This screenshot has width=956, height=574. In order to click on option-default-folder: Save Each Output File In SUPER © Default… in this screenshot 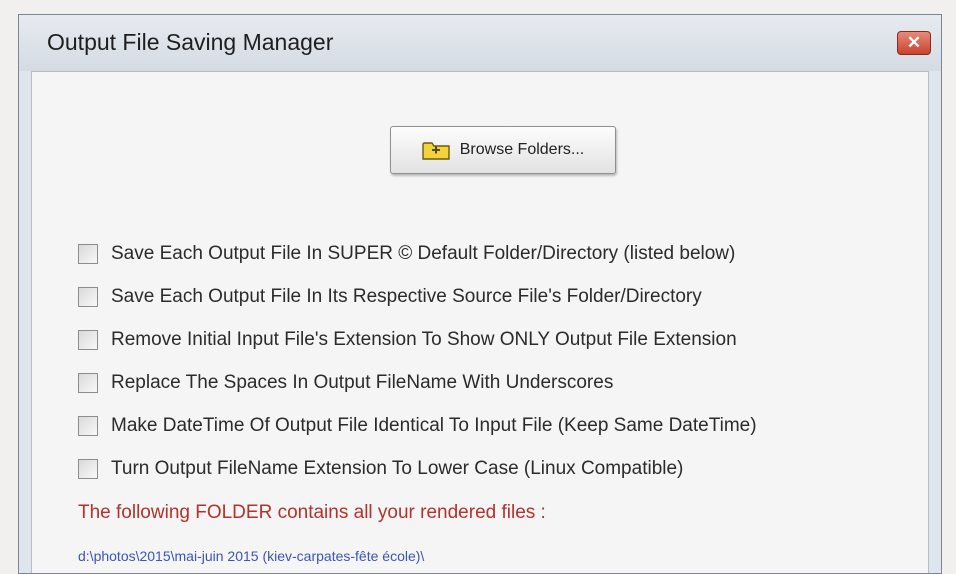, I will do `click(417, 253)`.